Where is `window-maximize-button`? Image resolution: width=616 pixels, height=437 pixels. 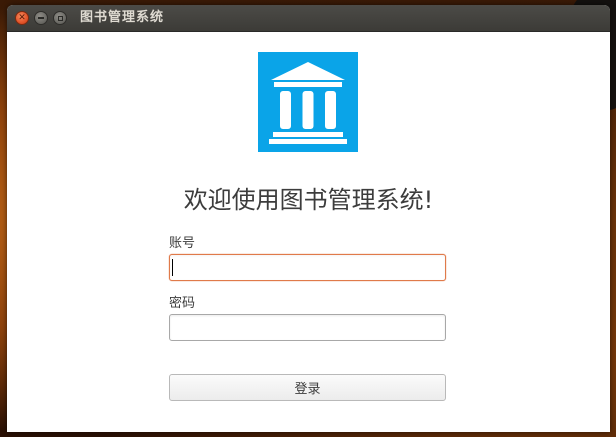
window-maximize-button is located at coordinates (60, 18).